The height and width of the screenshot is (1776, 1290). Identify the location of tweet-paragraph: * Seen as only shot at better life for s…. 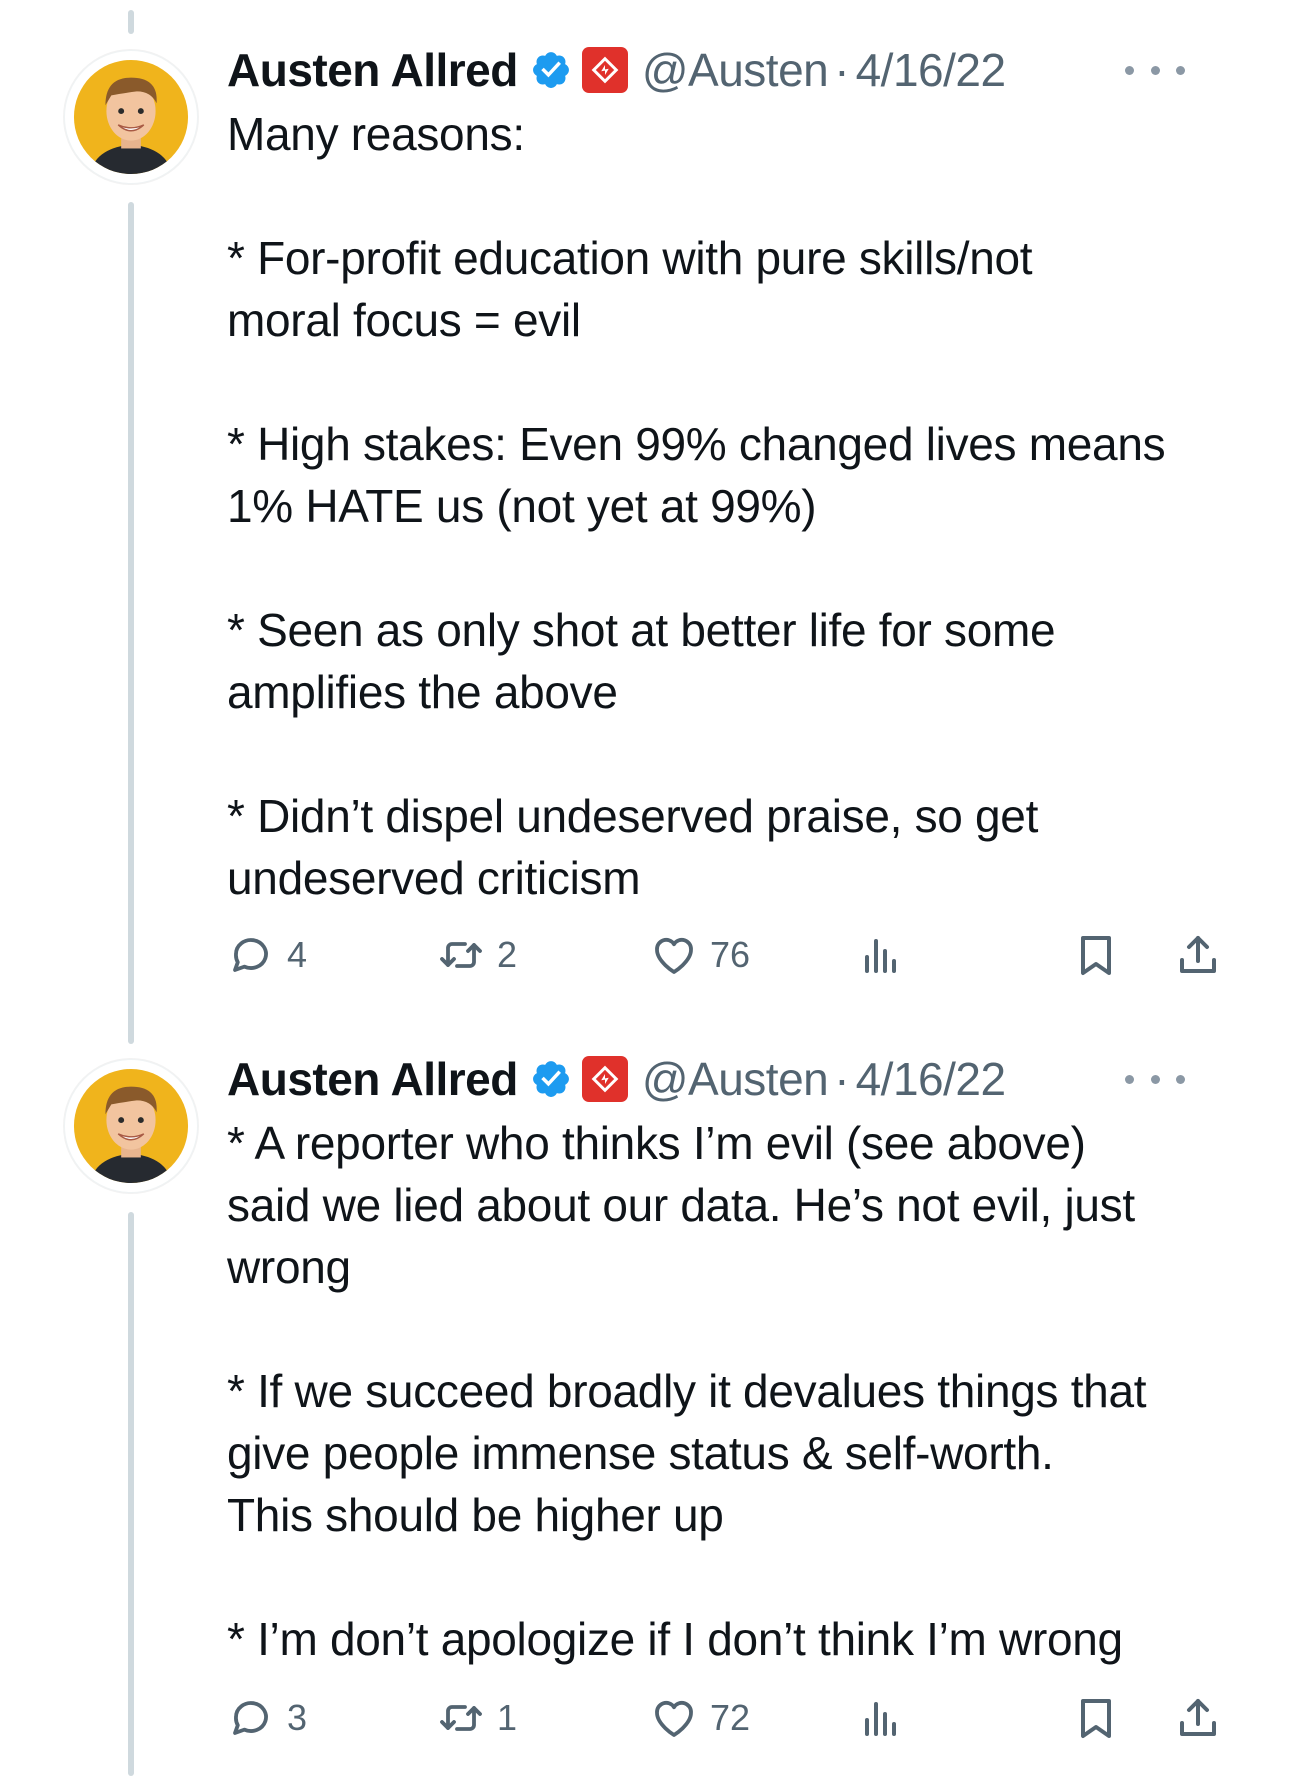
(727, 661).